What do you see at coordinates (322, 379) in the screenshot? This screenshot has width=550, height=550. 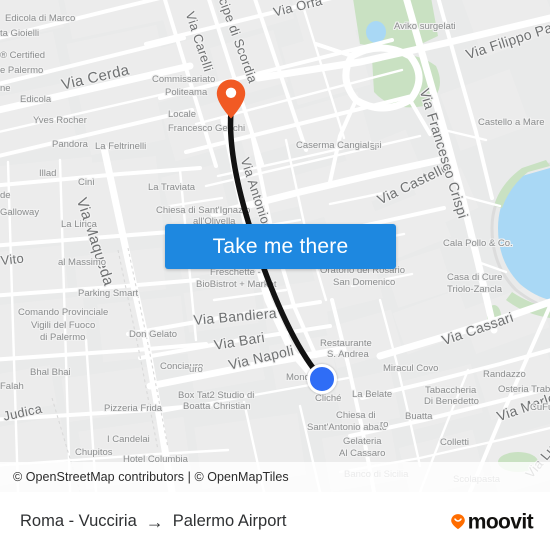 I see `current-location-dot` at bounding box center [322, 379].